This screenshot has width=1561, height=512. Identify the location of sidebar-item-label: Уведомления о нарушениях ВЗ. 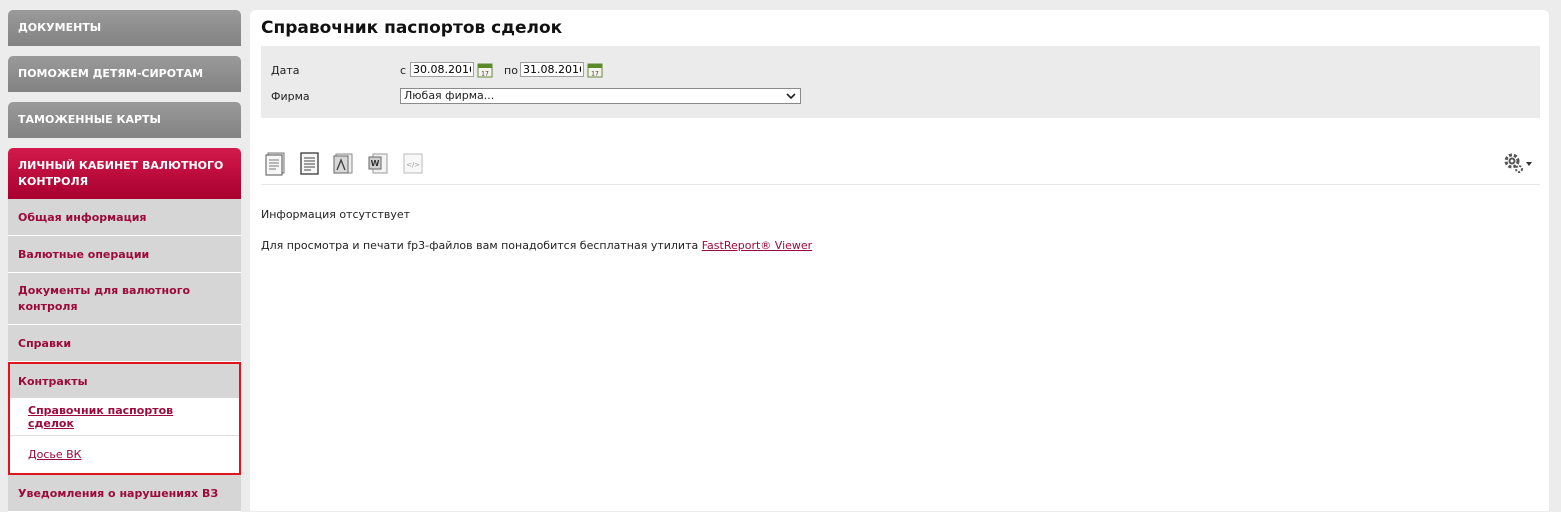
(118, 493).